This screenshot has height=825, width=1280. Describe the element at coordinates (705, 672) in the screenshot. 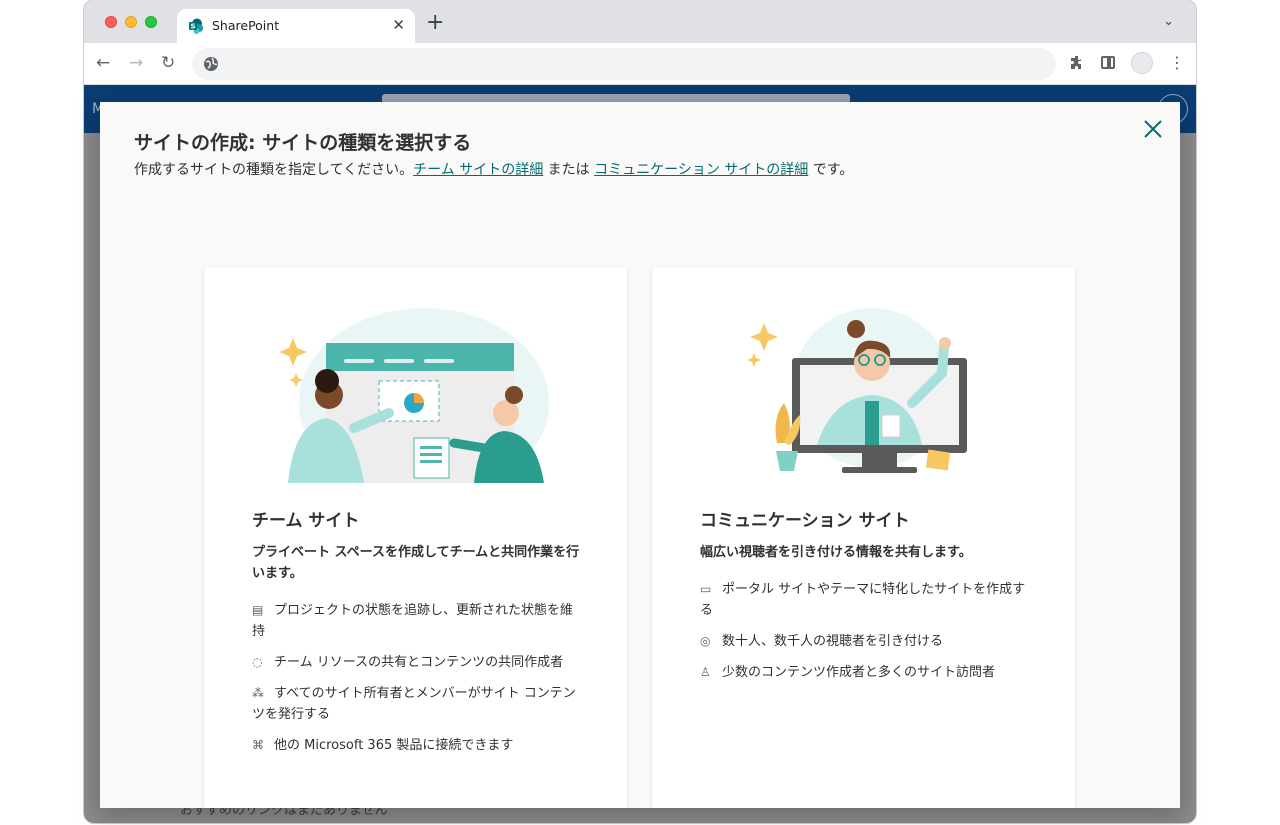

I see `person-icon: ♙` at that location.